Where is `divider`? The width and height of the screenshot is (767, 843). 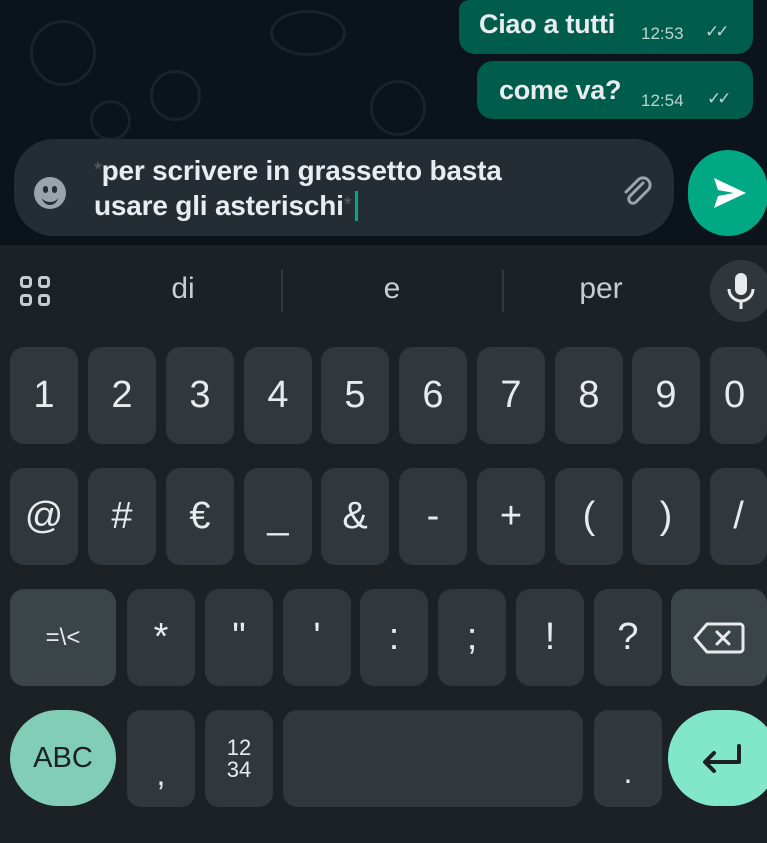
divider is located at coordinates (282, 291).